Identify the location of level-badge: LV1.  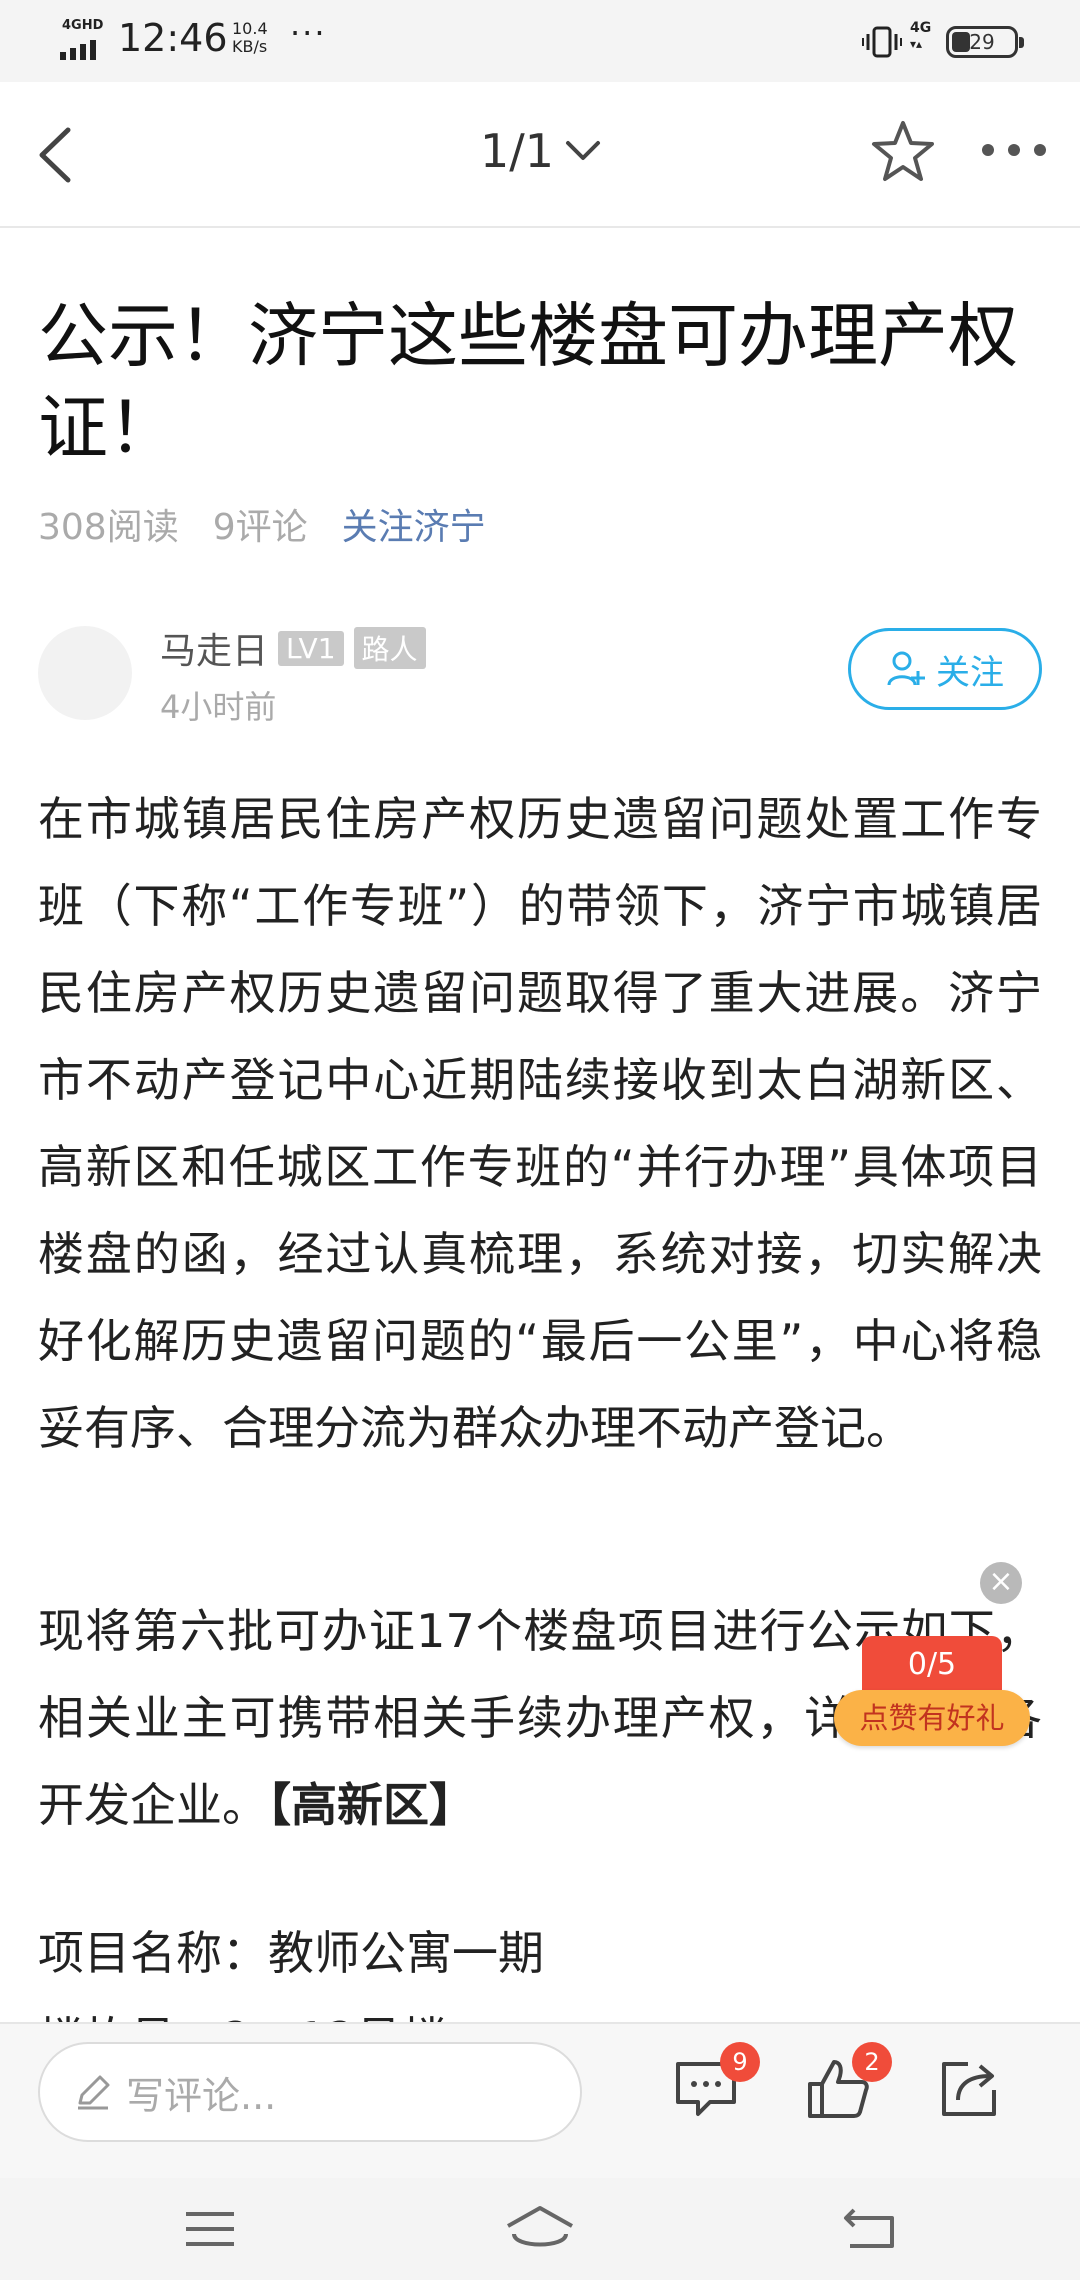
(311, 648).